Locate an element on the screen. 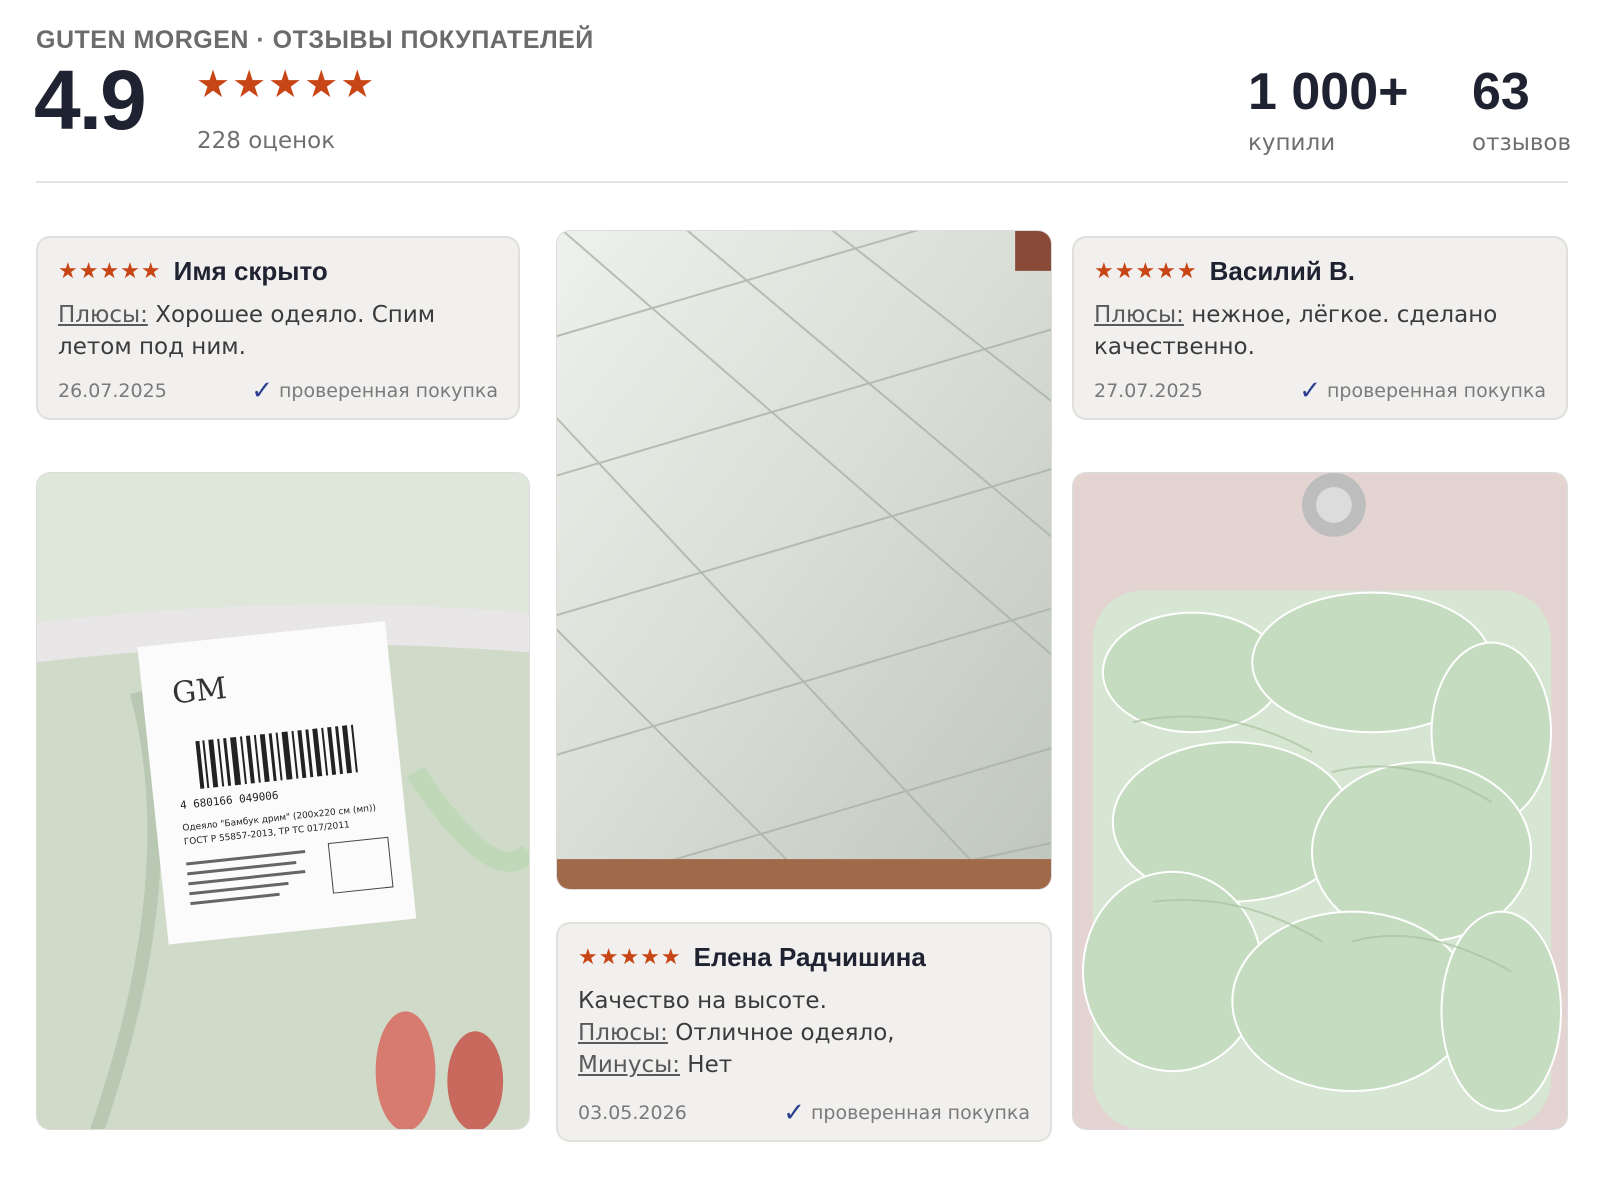 The width and height of the screenshot is (1600, 1200). cons-text: Нет is located at coordinates (706, 1065).